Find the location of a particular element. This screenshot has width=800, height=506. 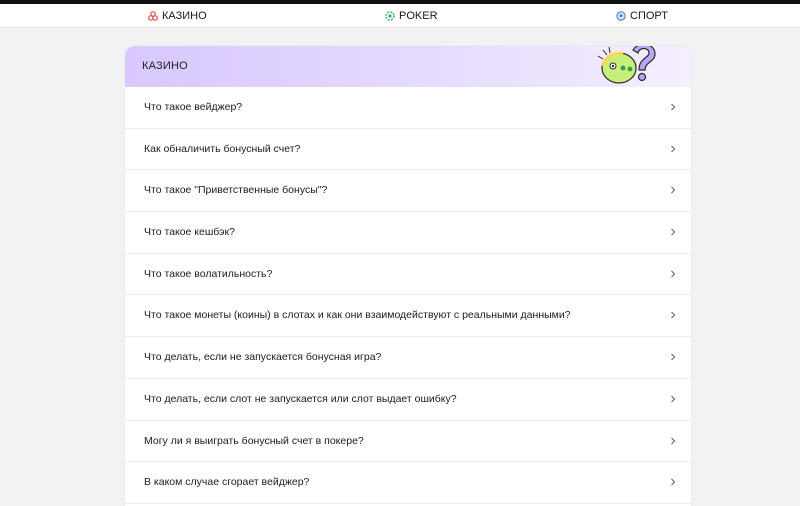

faq-question: Что такое кешбэк? is located at coordinates (189, 232).